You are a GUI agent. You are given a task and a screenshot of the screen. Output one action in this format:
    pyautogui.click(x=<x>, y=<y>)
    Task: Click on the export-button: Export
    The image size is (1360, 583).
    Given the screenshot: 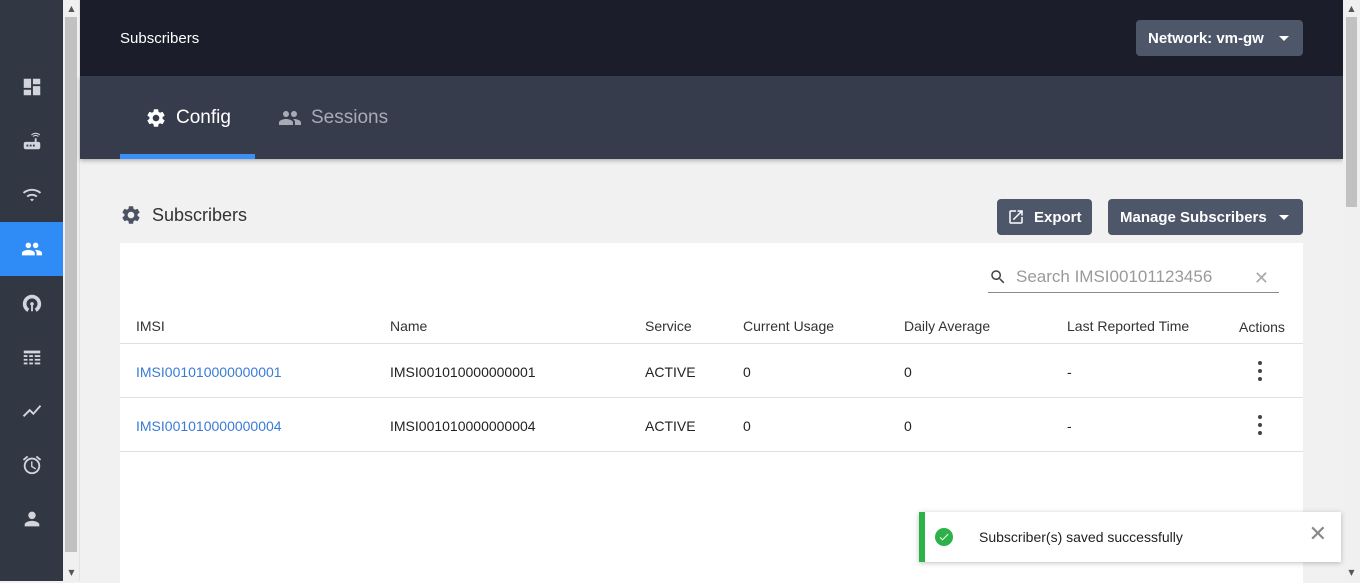 What is the action you would take?
    pyautogui.click(x=1044, y=217)
    